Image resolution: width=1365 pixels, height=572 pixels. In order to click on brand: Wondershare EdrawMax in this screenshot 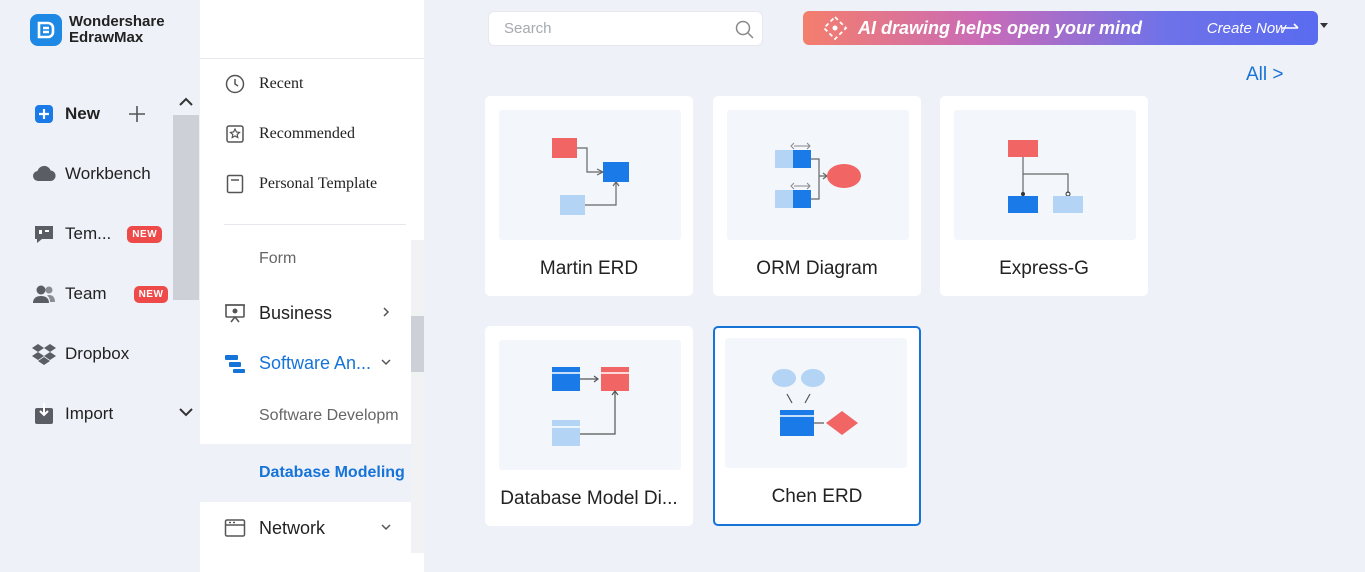, I will do `click(97, 30)`.